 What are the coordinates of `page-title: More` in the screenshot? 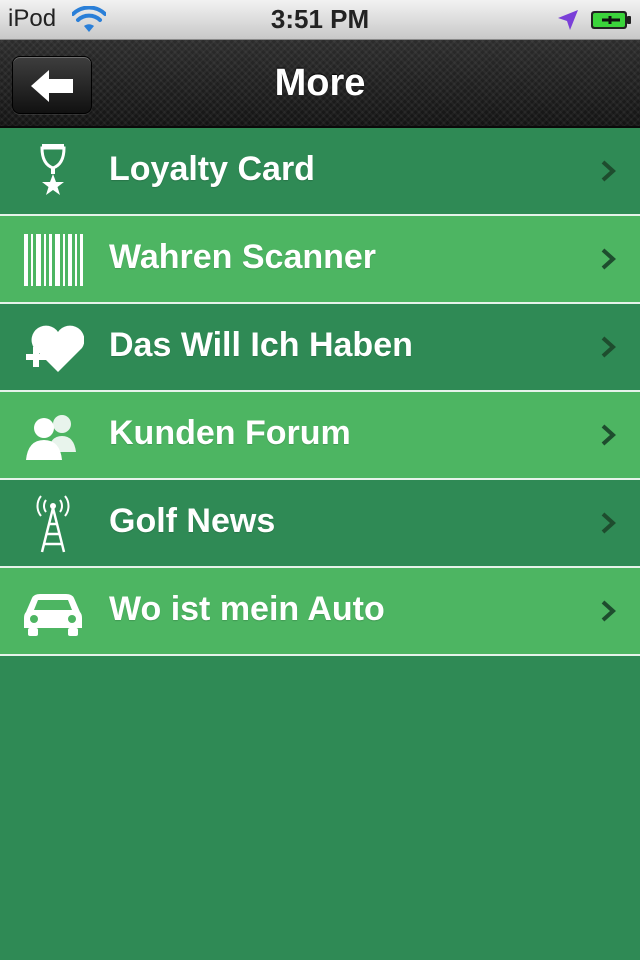 It's located at (320, 83).